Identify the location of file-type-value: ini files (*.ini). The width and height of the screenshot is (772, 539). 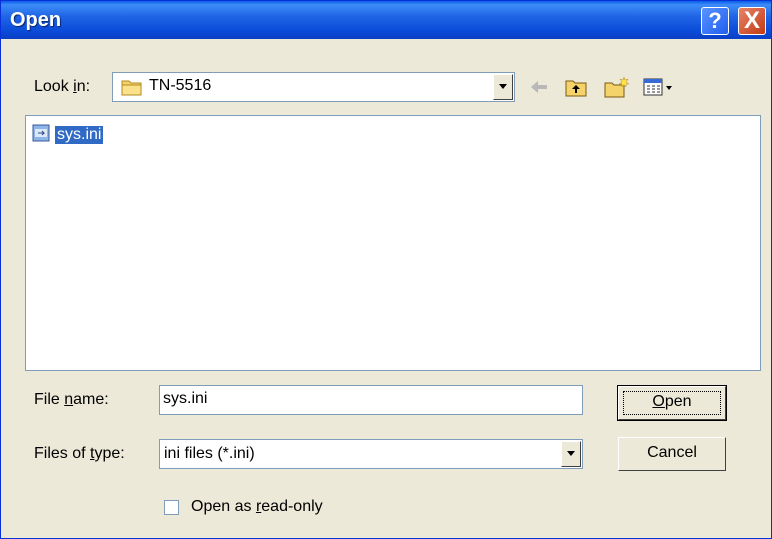
(209, 453).